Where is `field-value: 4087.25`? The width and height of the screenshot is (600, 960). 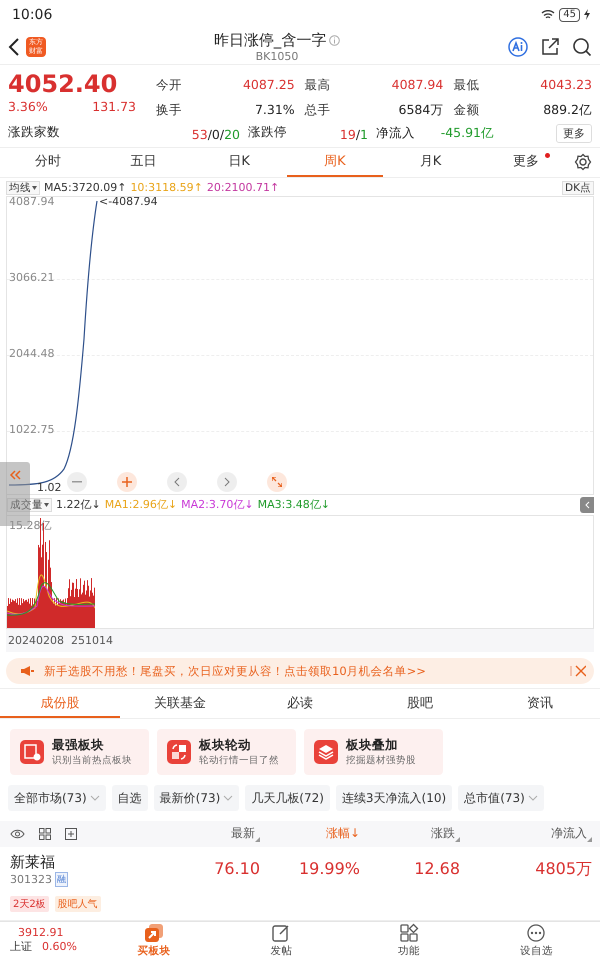
field-value: 4087.25 is located at coordinates (268, 85).